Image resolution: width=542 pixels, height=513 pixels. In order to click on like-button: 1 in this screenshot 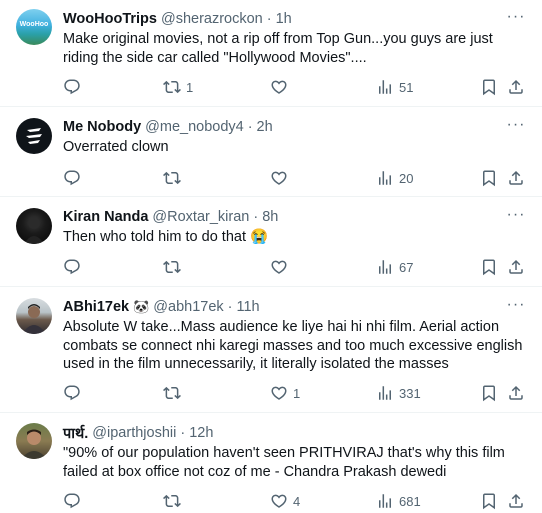, I will do `click(285, 393)`.